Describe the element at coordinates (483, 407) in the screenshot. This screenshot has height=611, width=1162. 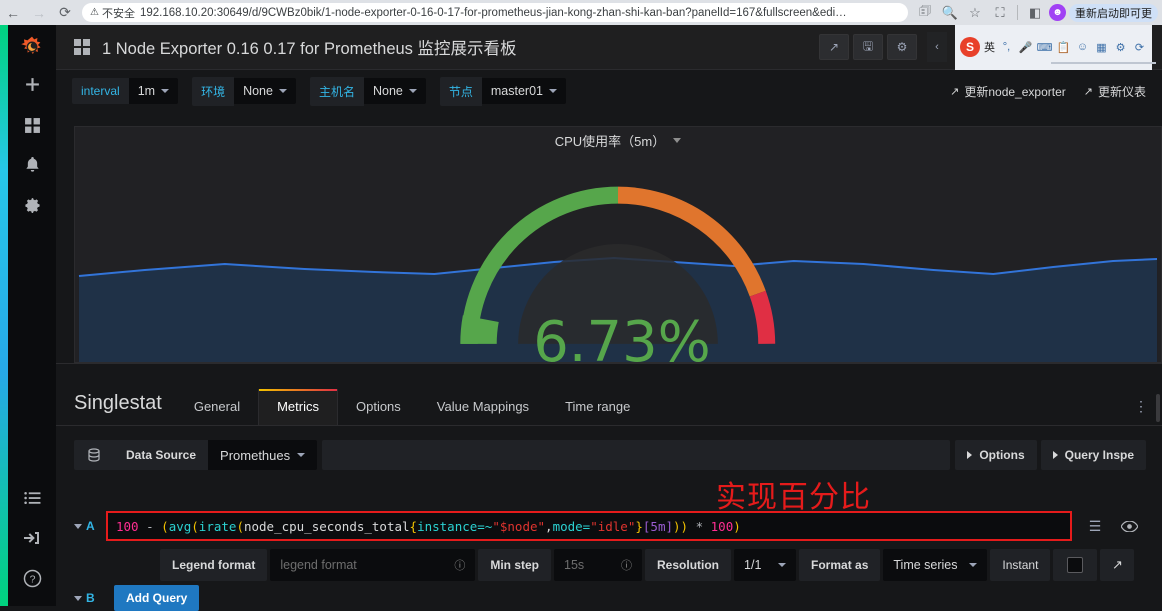
I see `tab-value-mappings: Value Mappings` at that location.